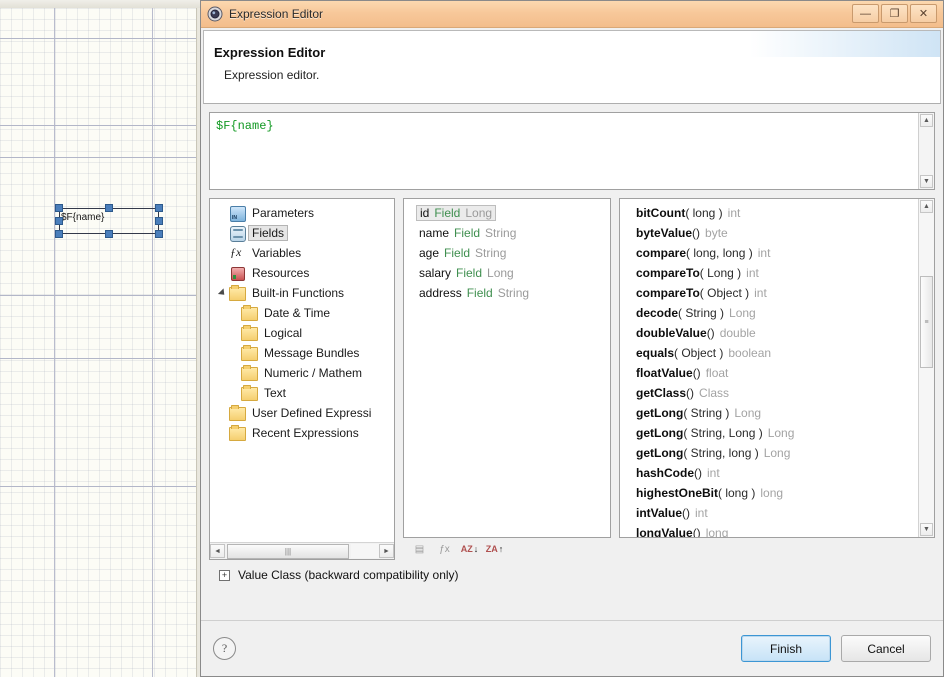  What do you see at coordinates (564, 151) in the screenshot?
I see `expression-input: $F{name}` at bounding box center [564, 151].